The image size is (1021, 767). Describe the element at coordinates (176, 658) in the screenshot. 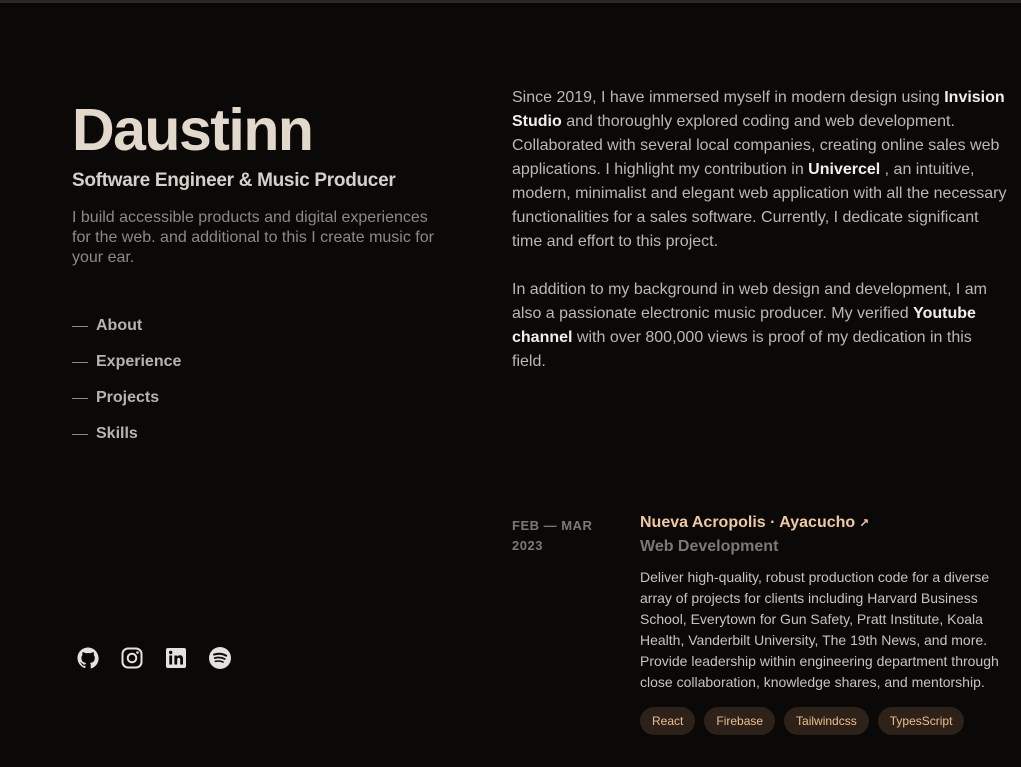

I see `linkedin-icon` at that location.